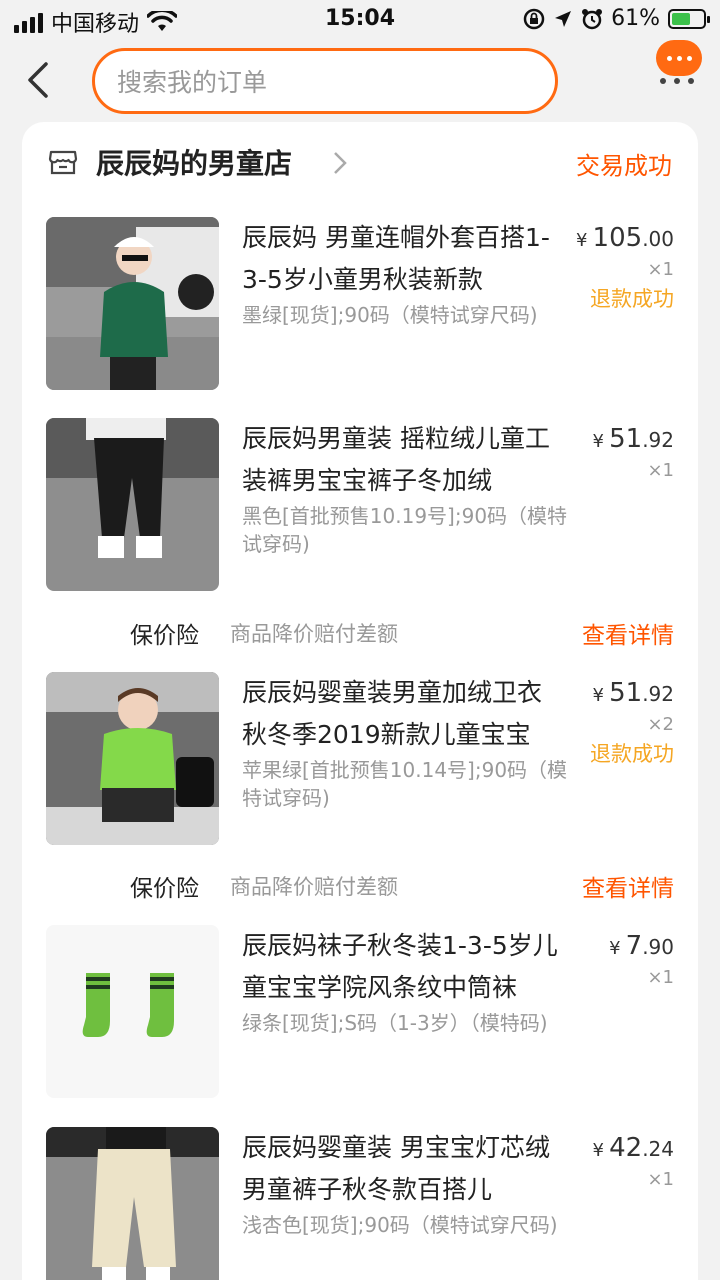 Image resolution: width=720 pixels, height=1280 pixels. What do you see at coordinates (192, 82) in the screenshot?
I see `search-placeholder: 搜索我的订单` at bounding box center [192, 82].